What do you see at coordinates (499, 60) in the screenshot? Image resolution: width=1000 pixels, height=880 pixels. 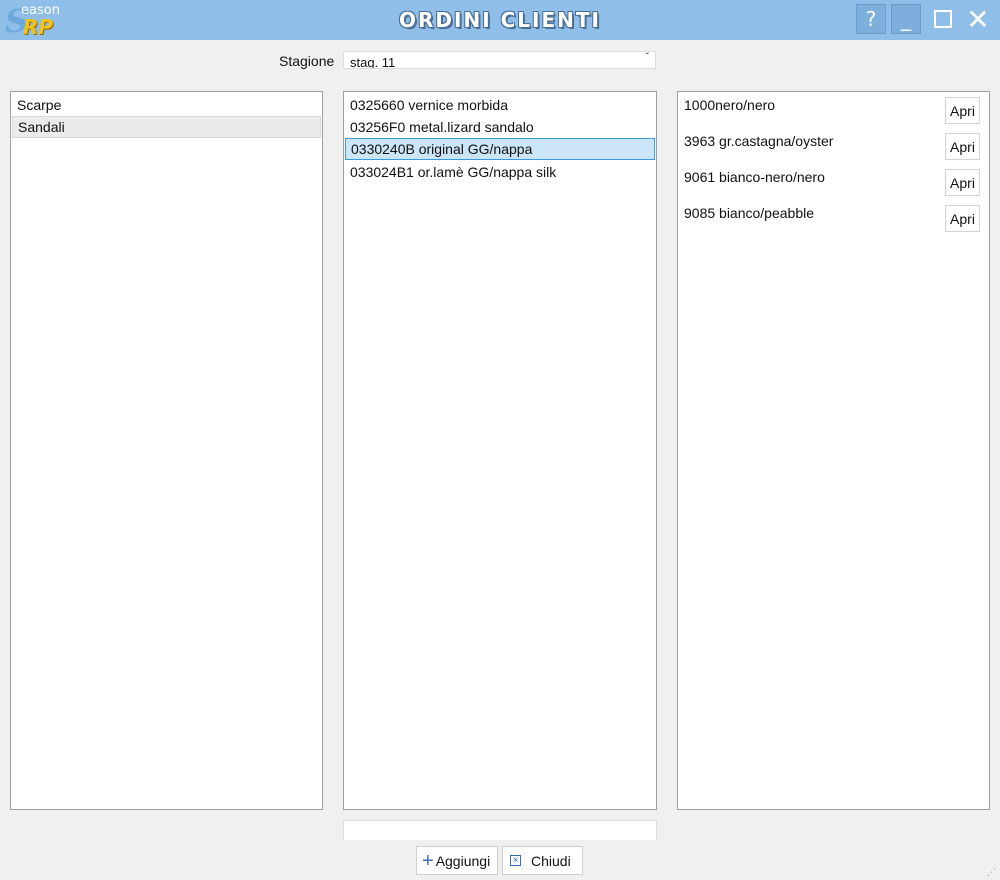 I see `season-select: stag. 11 ˇ` at bounding box center [499, 60].